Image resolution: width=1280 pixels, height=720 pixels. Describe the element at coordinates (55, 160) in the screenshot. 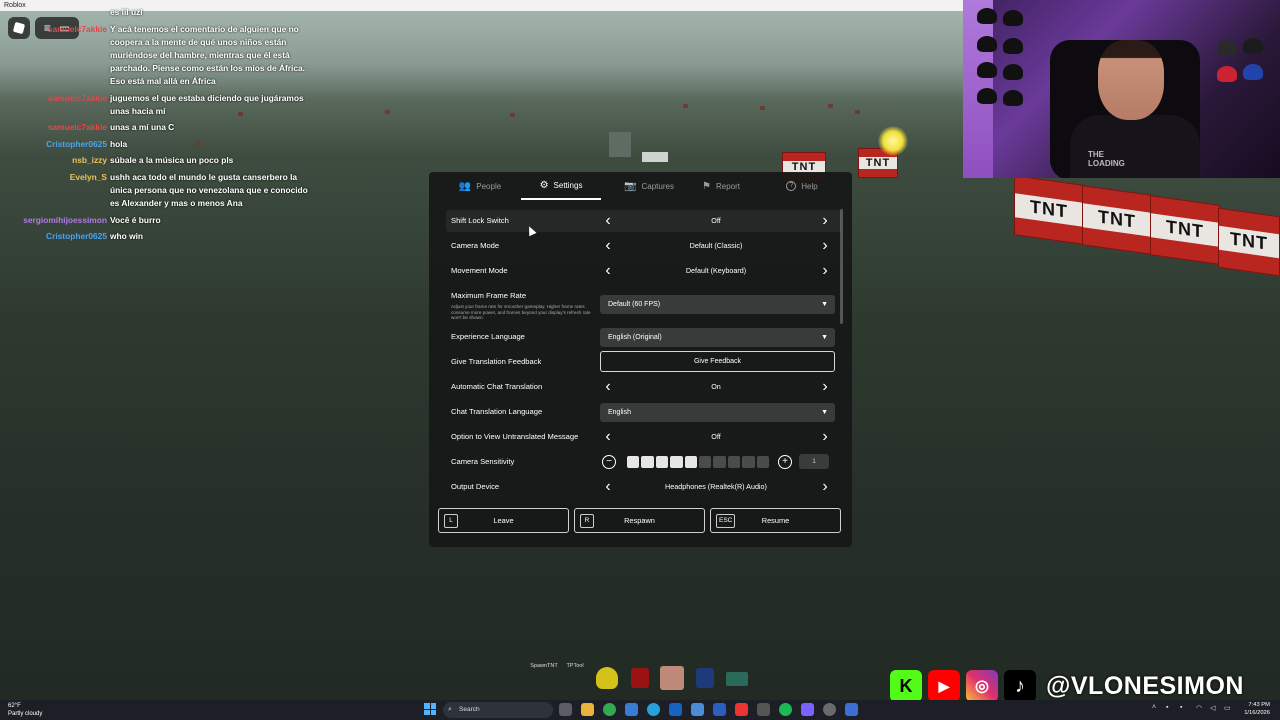

I see `chat-username: nsb_izzy` at that location.